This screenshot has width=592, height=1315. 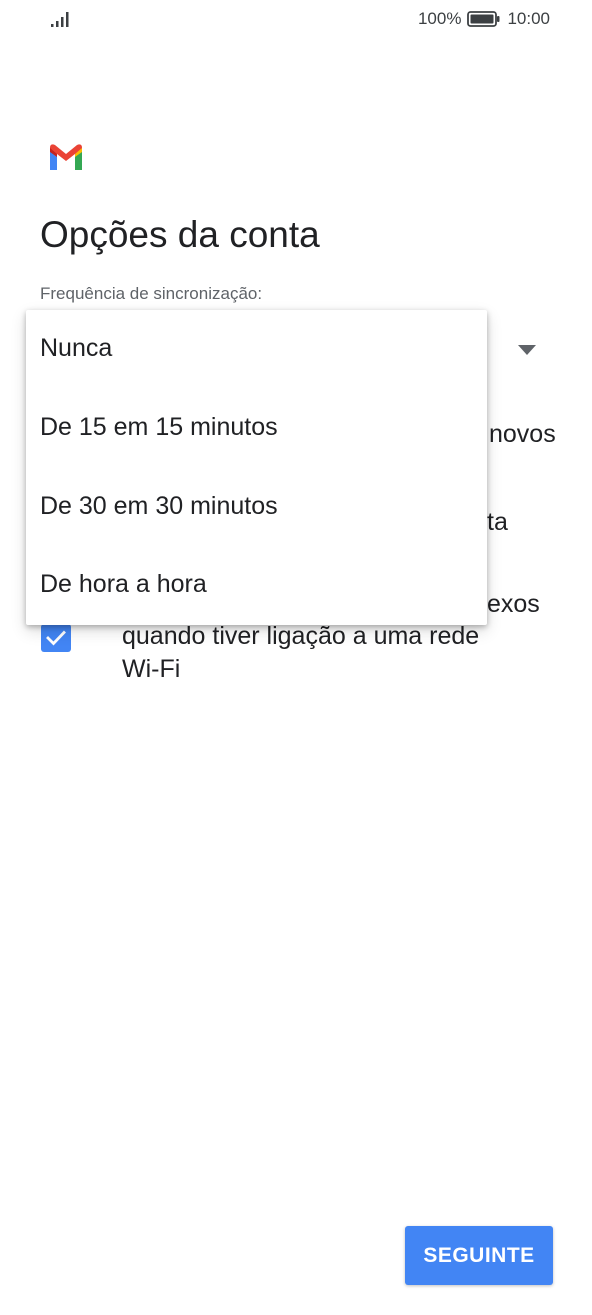 I want to click on next-button: SEGUINTE, so click(x=479, y=1255).